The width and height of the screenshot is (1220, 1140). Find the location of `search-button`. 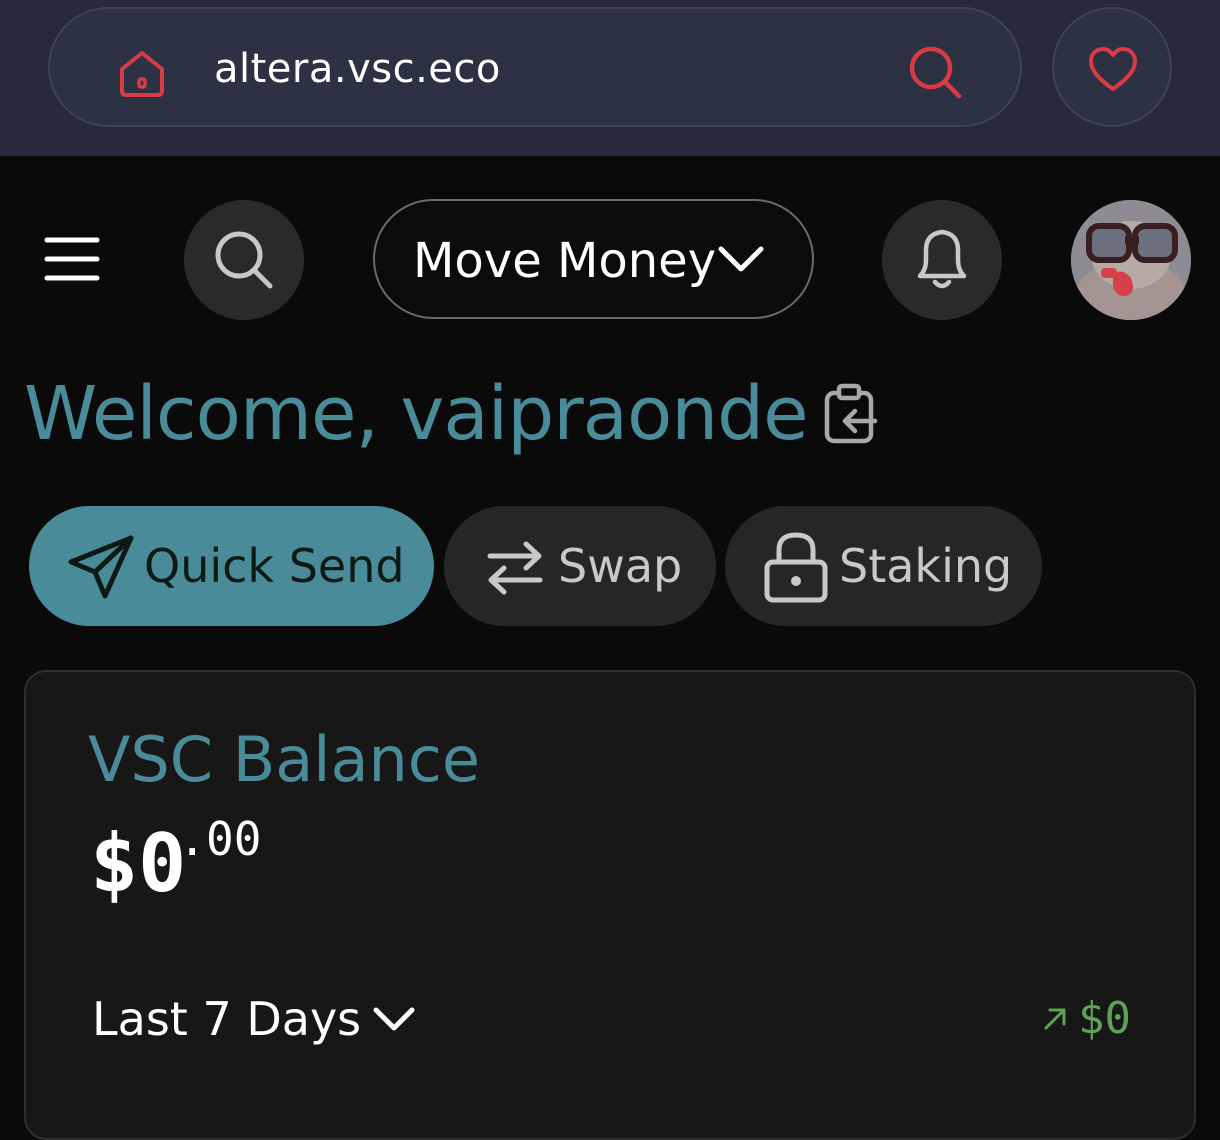

search-button is located at coordinates (244, 260).